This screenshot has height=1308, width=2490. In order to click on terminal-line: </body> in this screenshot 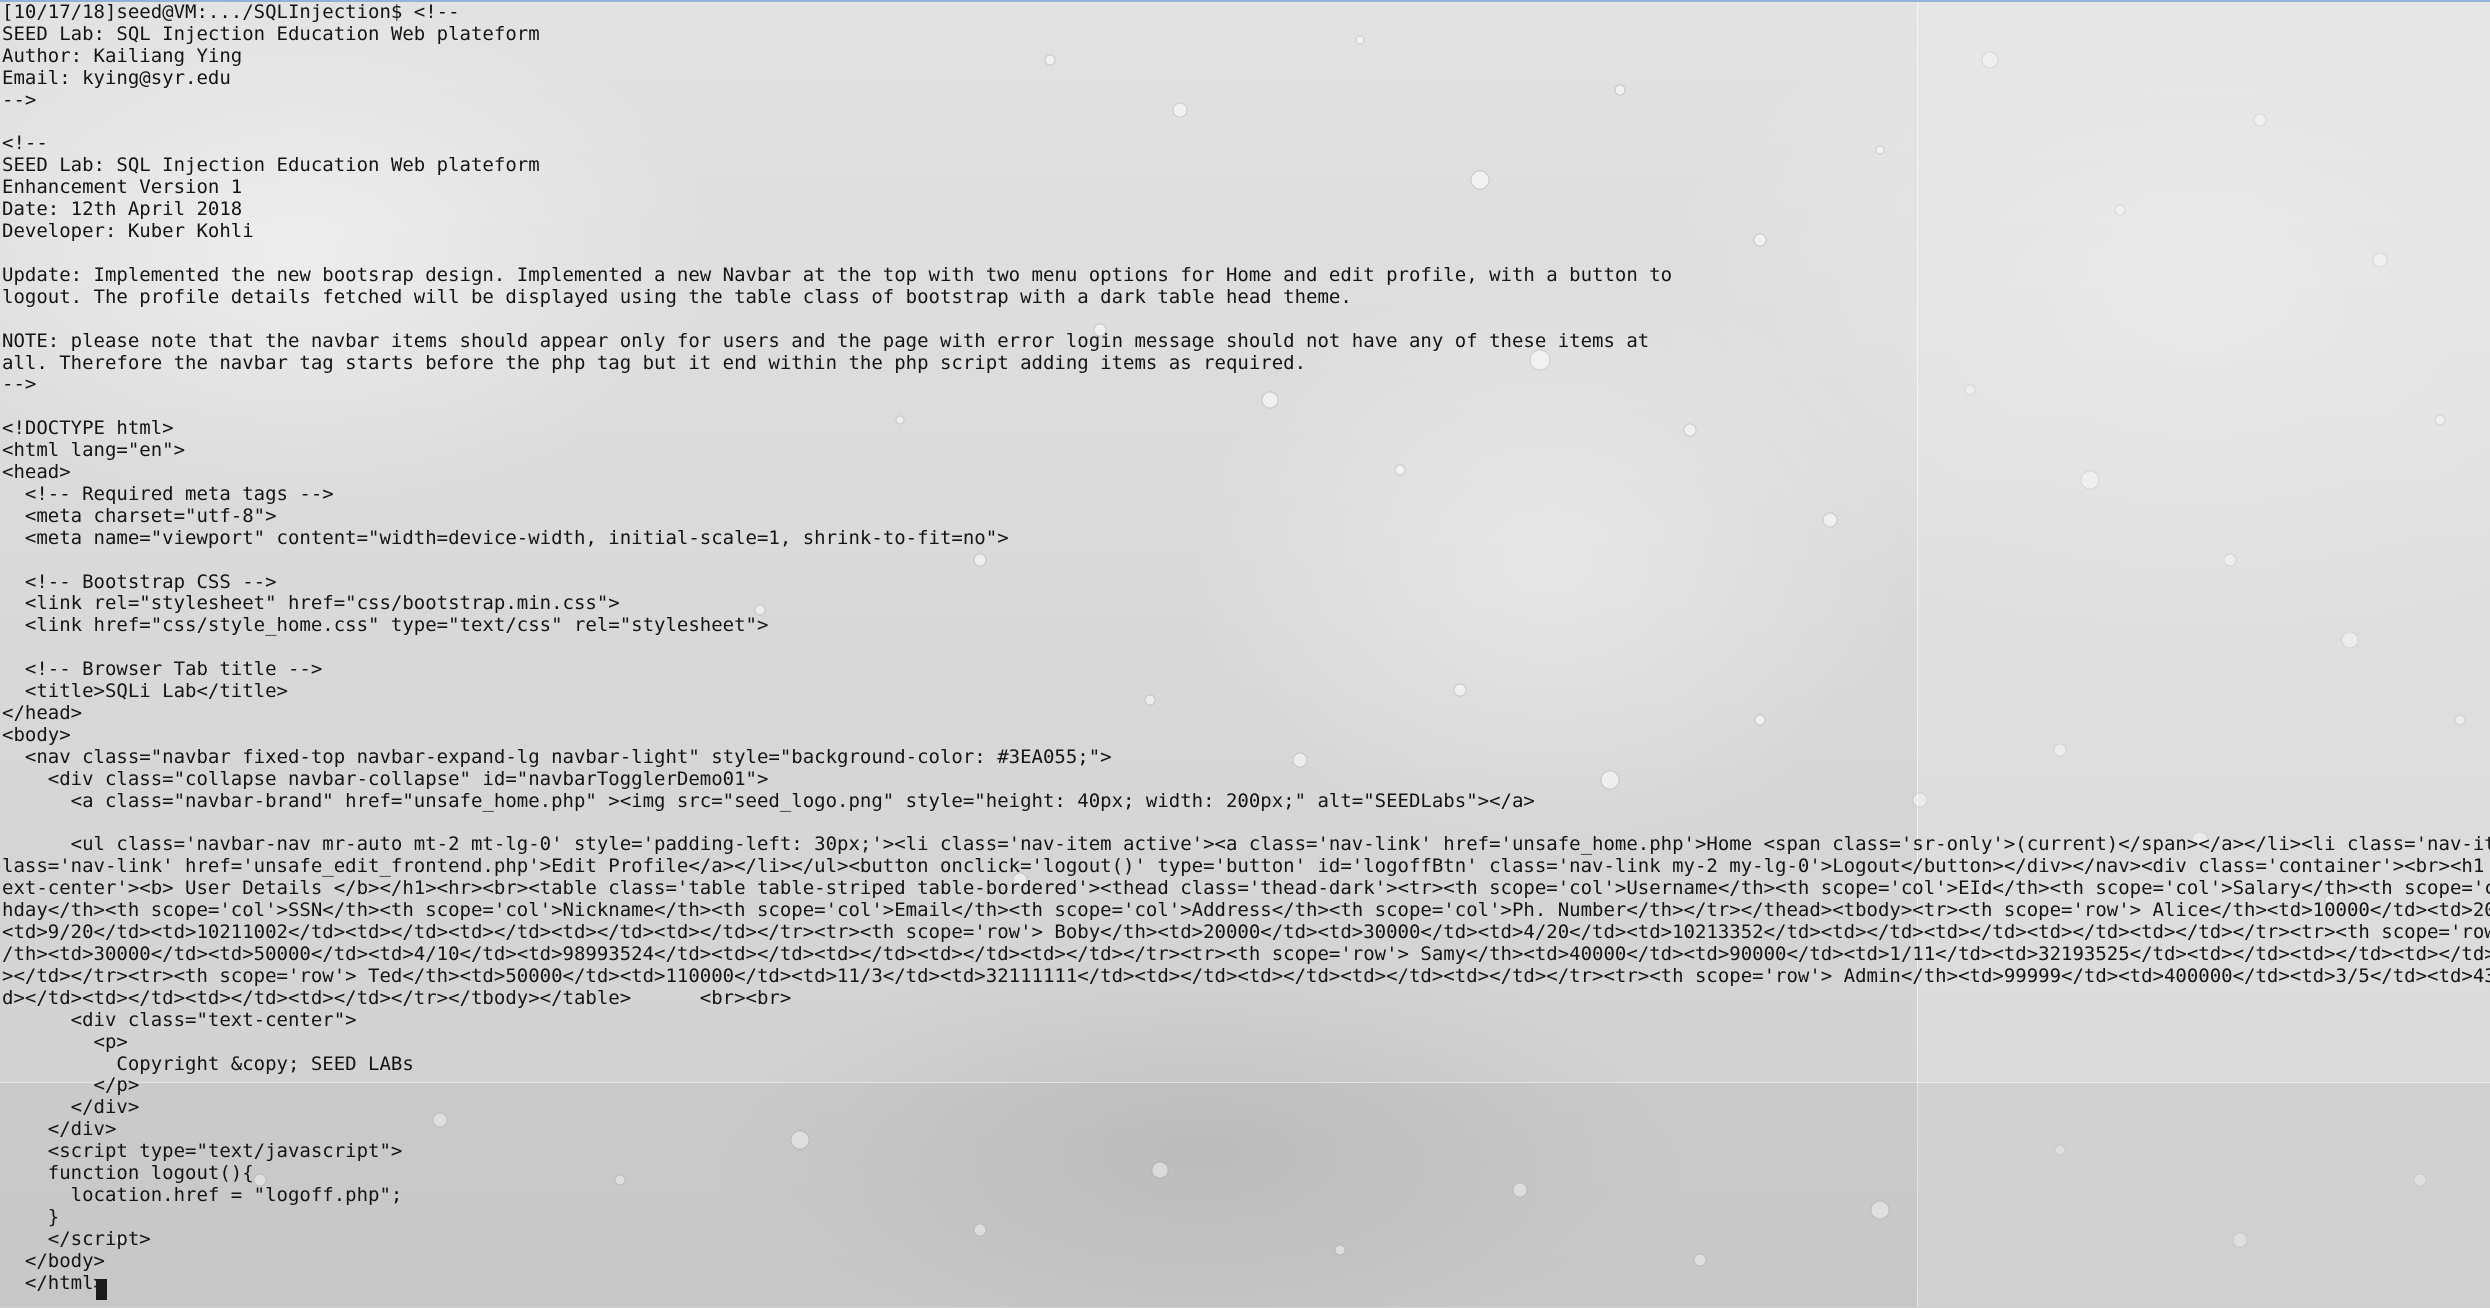, I will do `click(53, 1260)`.